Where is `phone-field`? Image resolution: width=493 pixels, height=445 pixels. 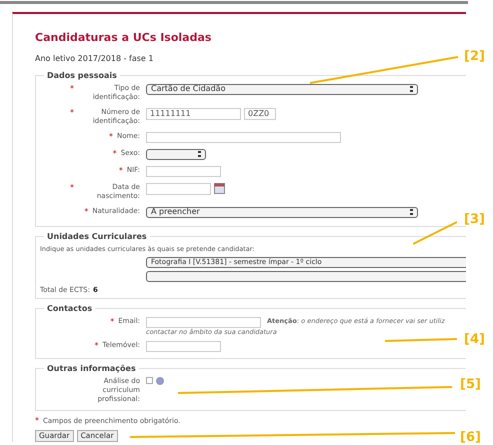 phone-field is located at coordinates (183, 346).